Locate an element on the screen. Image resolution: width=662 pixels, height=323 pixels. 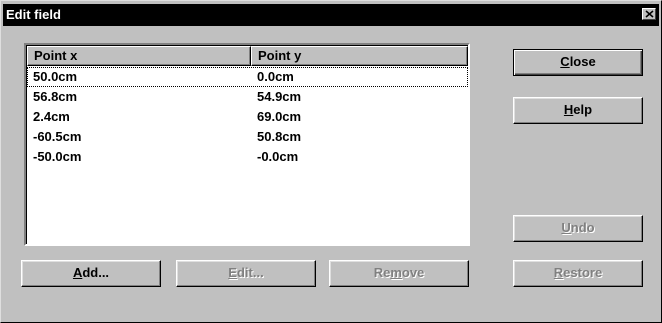
cell-point-x: 50.0cm is located at coordinates (55, 76).